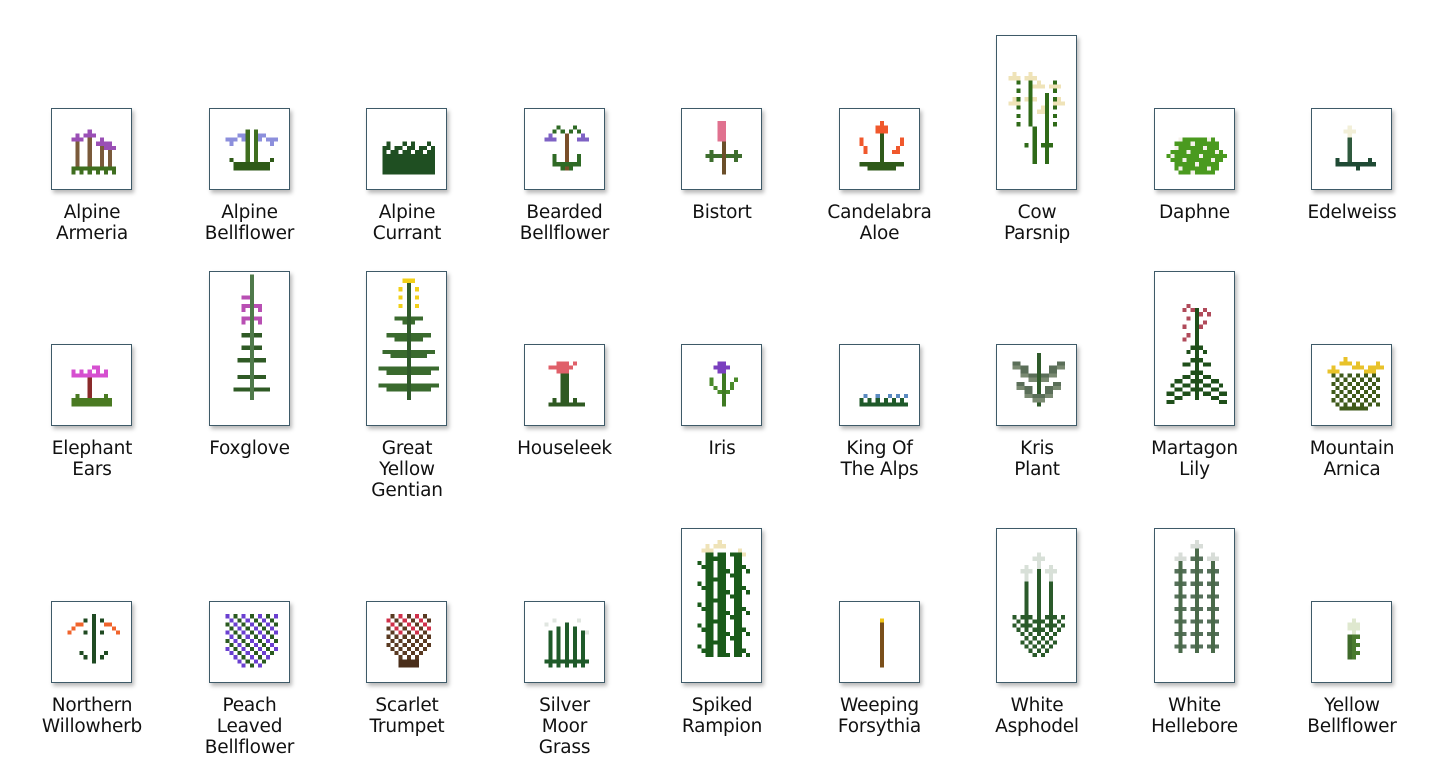 The height and width of the screenshot is (769, 1444). What do you see at coordinates (249, 212) in the screenshot?
I see `plant-name-line: Alpine` at bounding box center [249, 212].